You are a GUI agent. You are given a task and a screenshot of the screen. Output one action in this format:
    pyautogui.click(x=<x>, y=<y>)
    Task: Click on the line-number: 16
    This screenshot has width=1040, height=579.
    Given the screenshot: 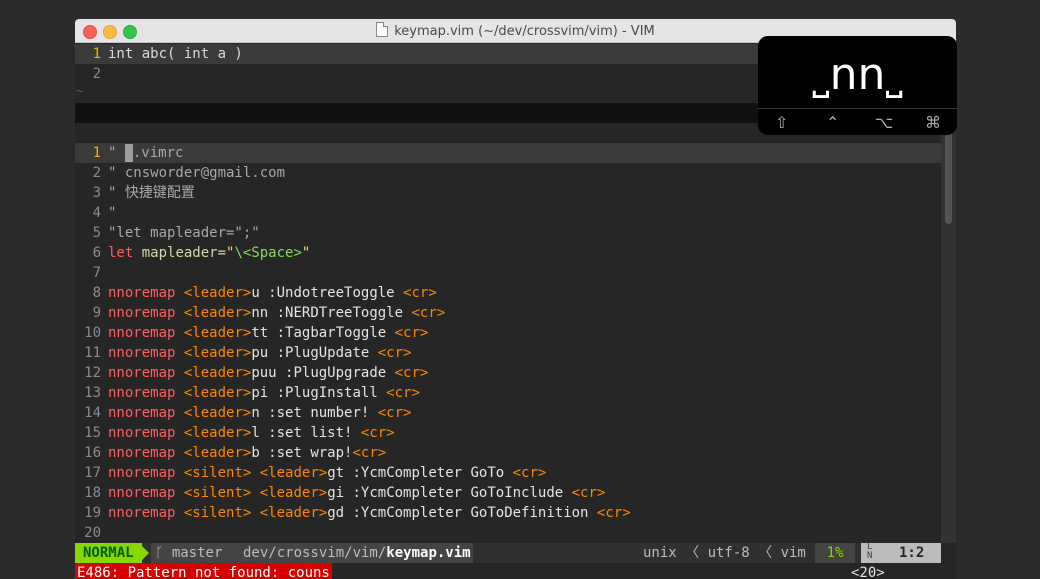 What is the action you would take?
    pyautogui.click(x=92, y=453)
    